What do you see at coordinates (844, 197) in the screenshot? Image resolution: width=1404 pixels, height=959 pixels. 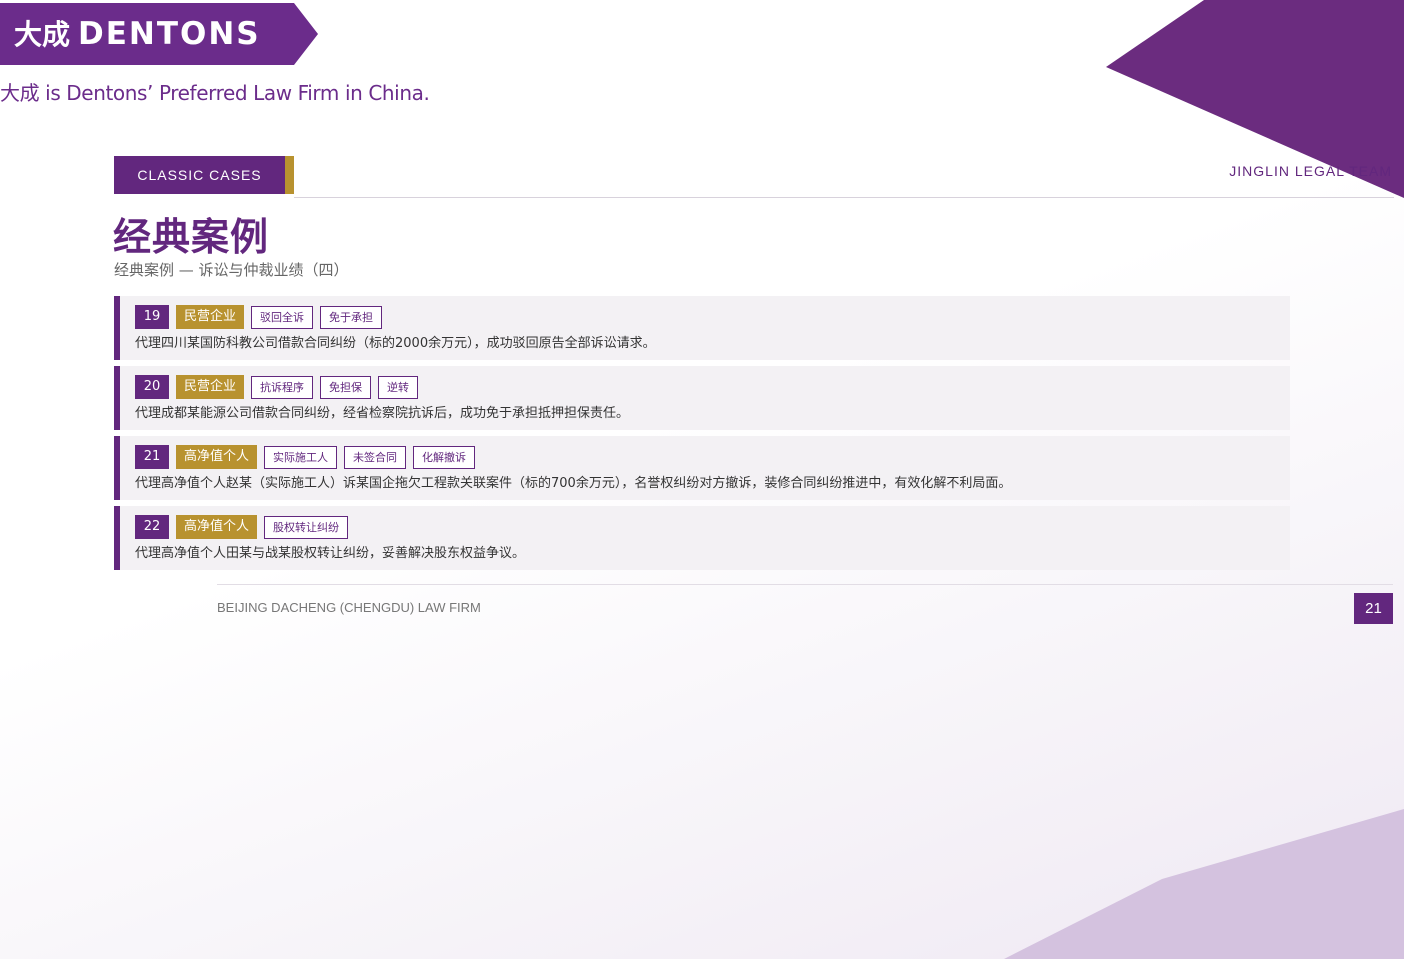 I see `header-divider` at bounding box center [844, 197].